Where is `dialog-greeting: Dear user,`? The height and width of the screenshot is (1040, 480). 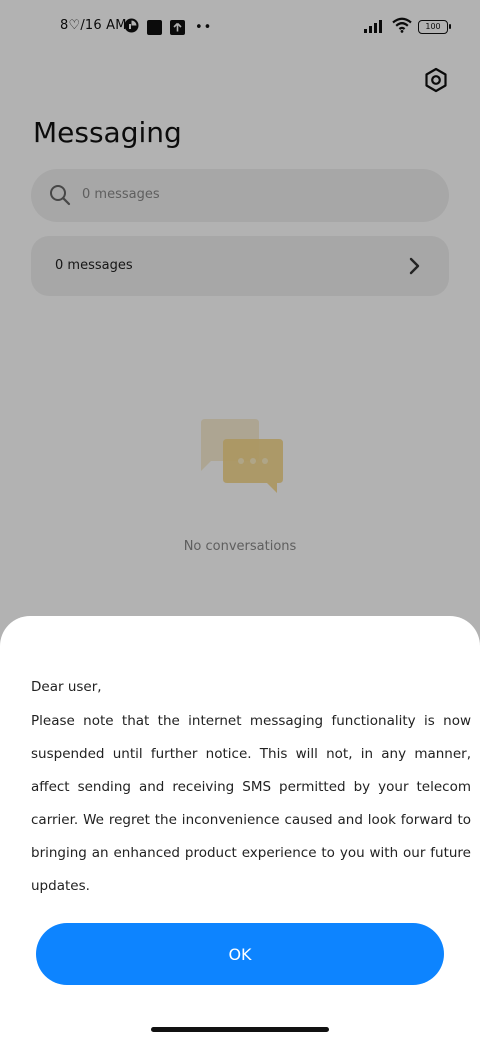
dialog-greeting: Dear user, is located at coordinates (66, 687).